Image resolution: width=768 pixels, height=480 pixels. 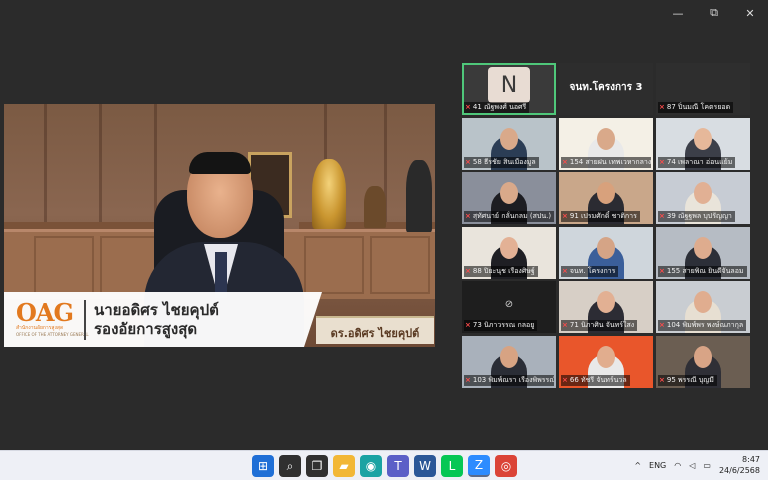 I want to click on clock-date: 24/6/2568, so click(x=739, y=470).